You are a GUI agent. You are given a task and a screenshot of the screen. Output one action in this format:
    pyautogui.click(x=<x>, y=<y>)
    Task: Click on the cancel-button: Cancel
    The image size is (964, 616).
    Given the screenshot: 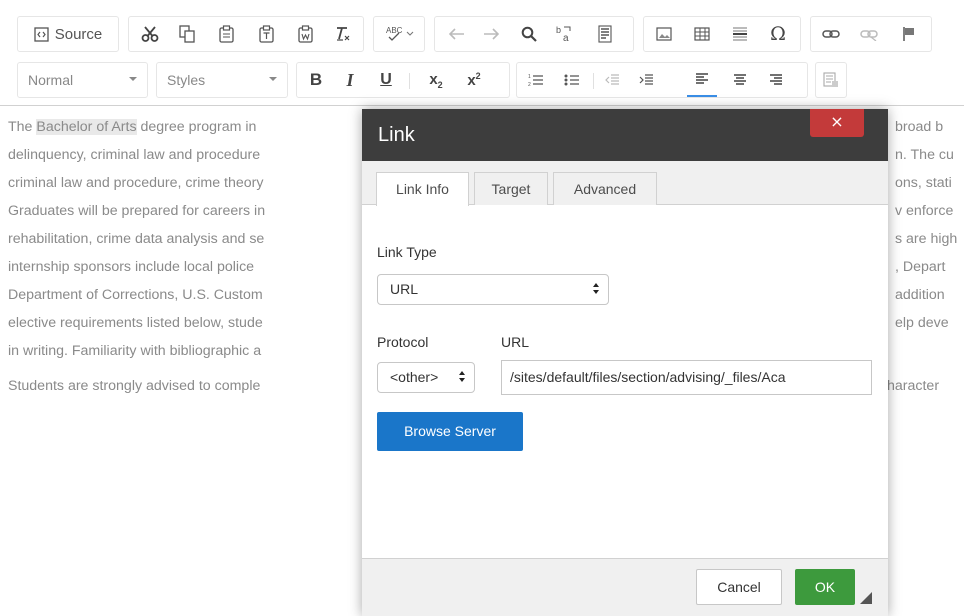 What is the action you would take?
    pyautogui.click(x=739, y=587)
    